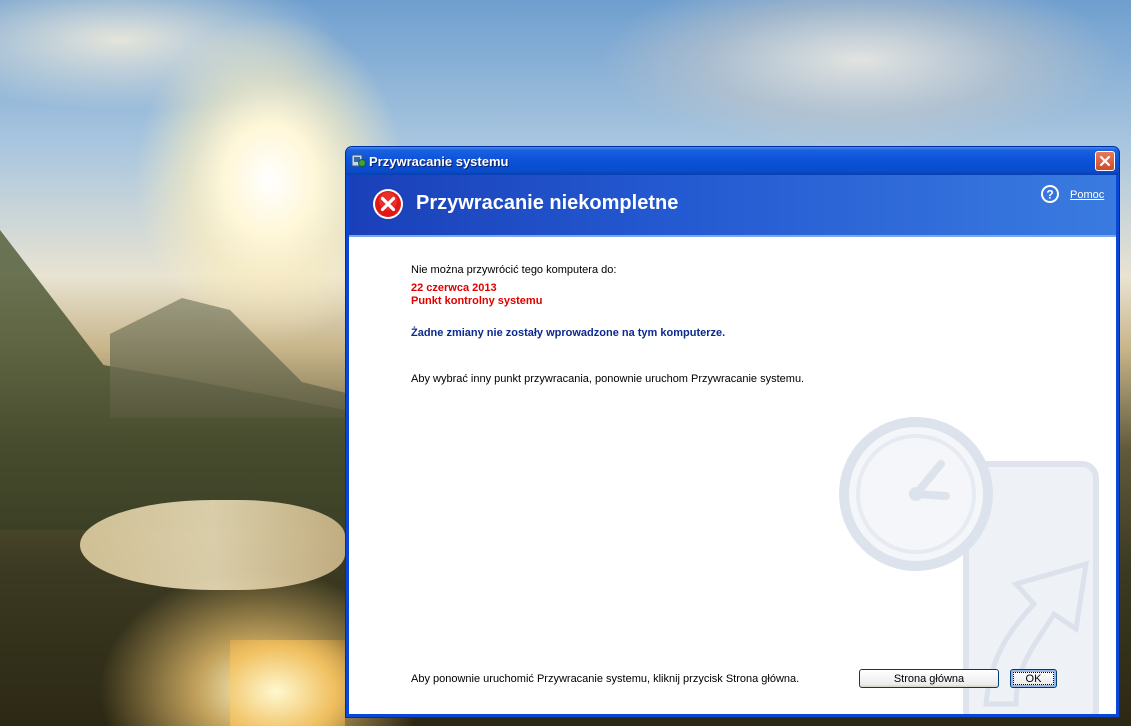  I want to click on page-title: Przywracanie niekompletne, so click(547, 203).